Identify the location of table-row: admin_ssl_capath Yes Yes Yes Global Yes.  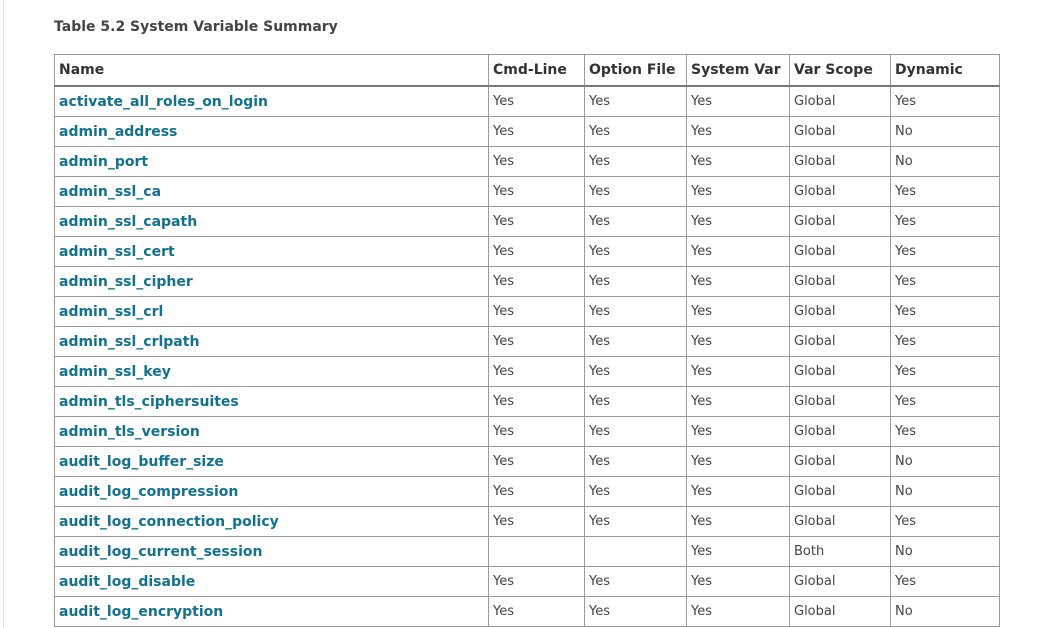
(527, 221).